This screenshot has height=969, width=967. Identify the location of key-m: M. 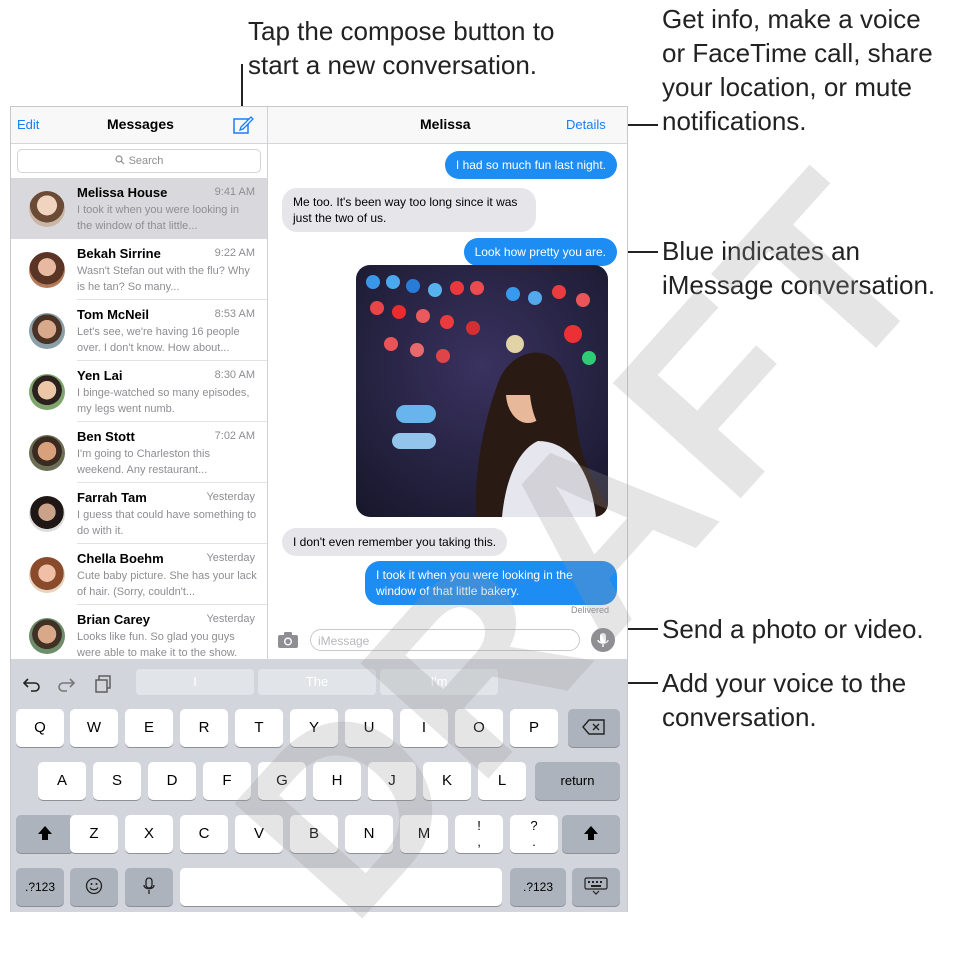
(424, 834).